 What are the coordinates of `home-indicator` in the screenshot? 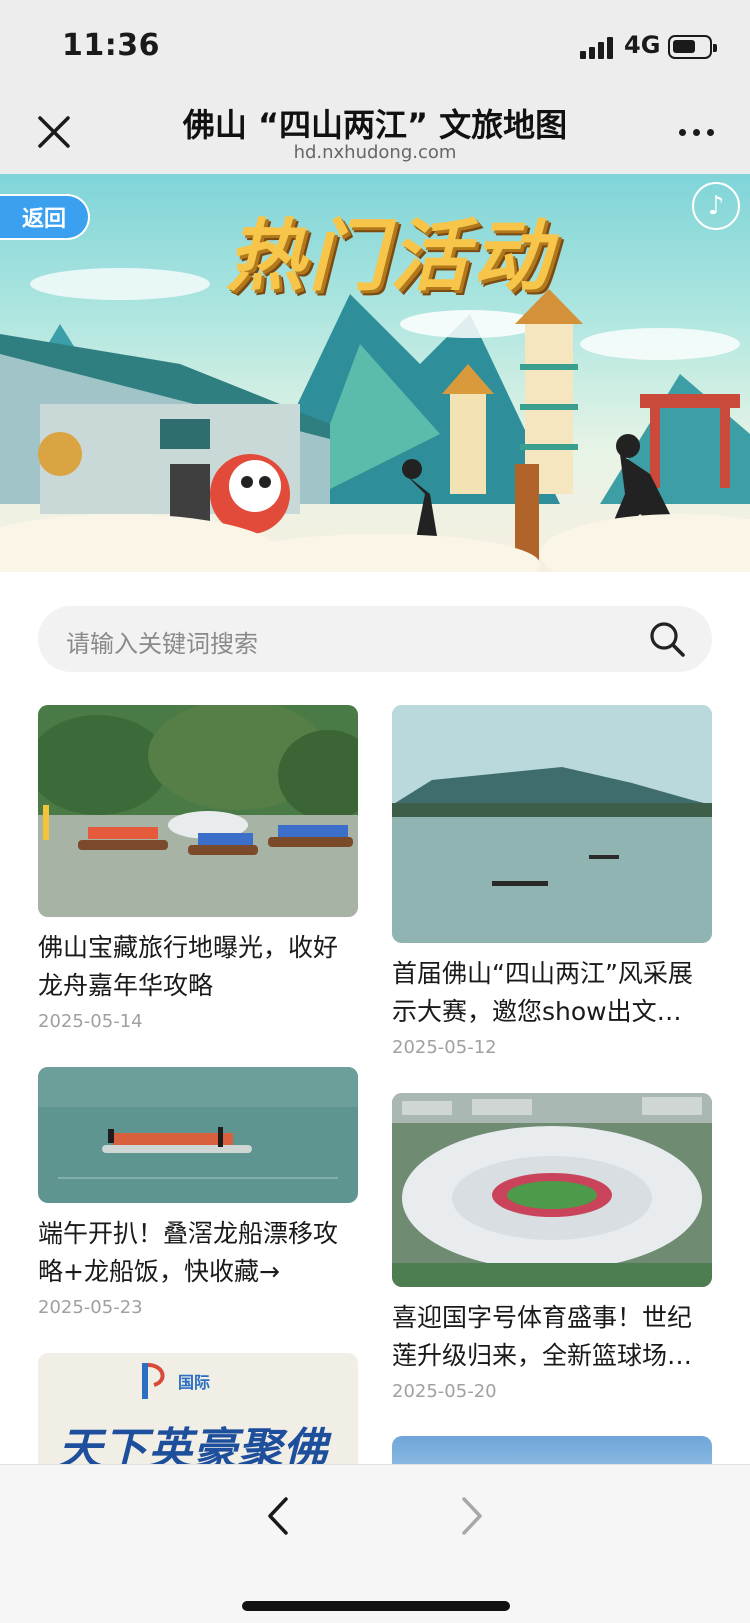 It's located at (376, 1606).